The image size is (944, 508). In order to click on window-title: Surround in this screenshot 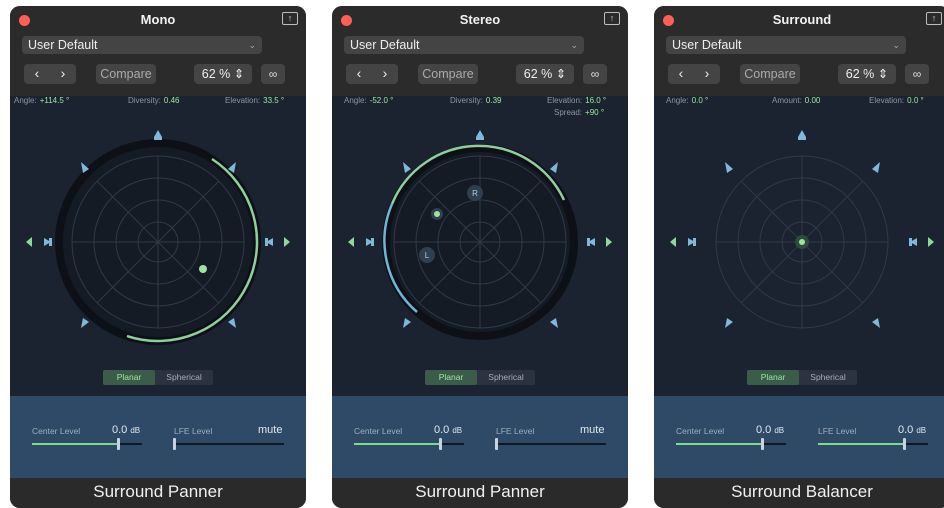, I will do `click(802, 19)`.